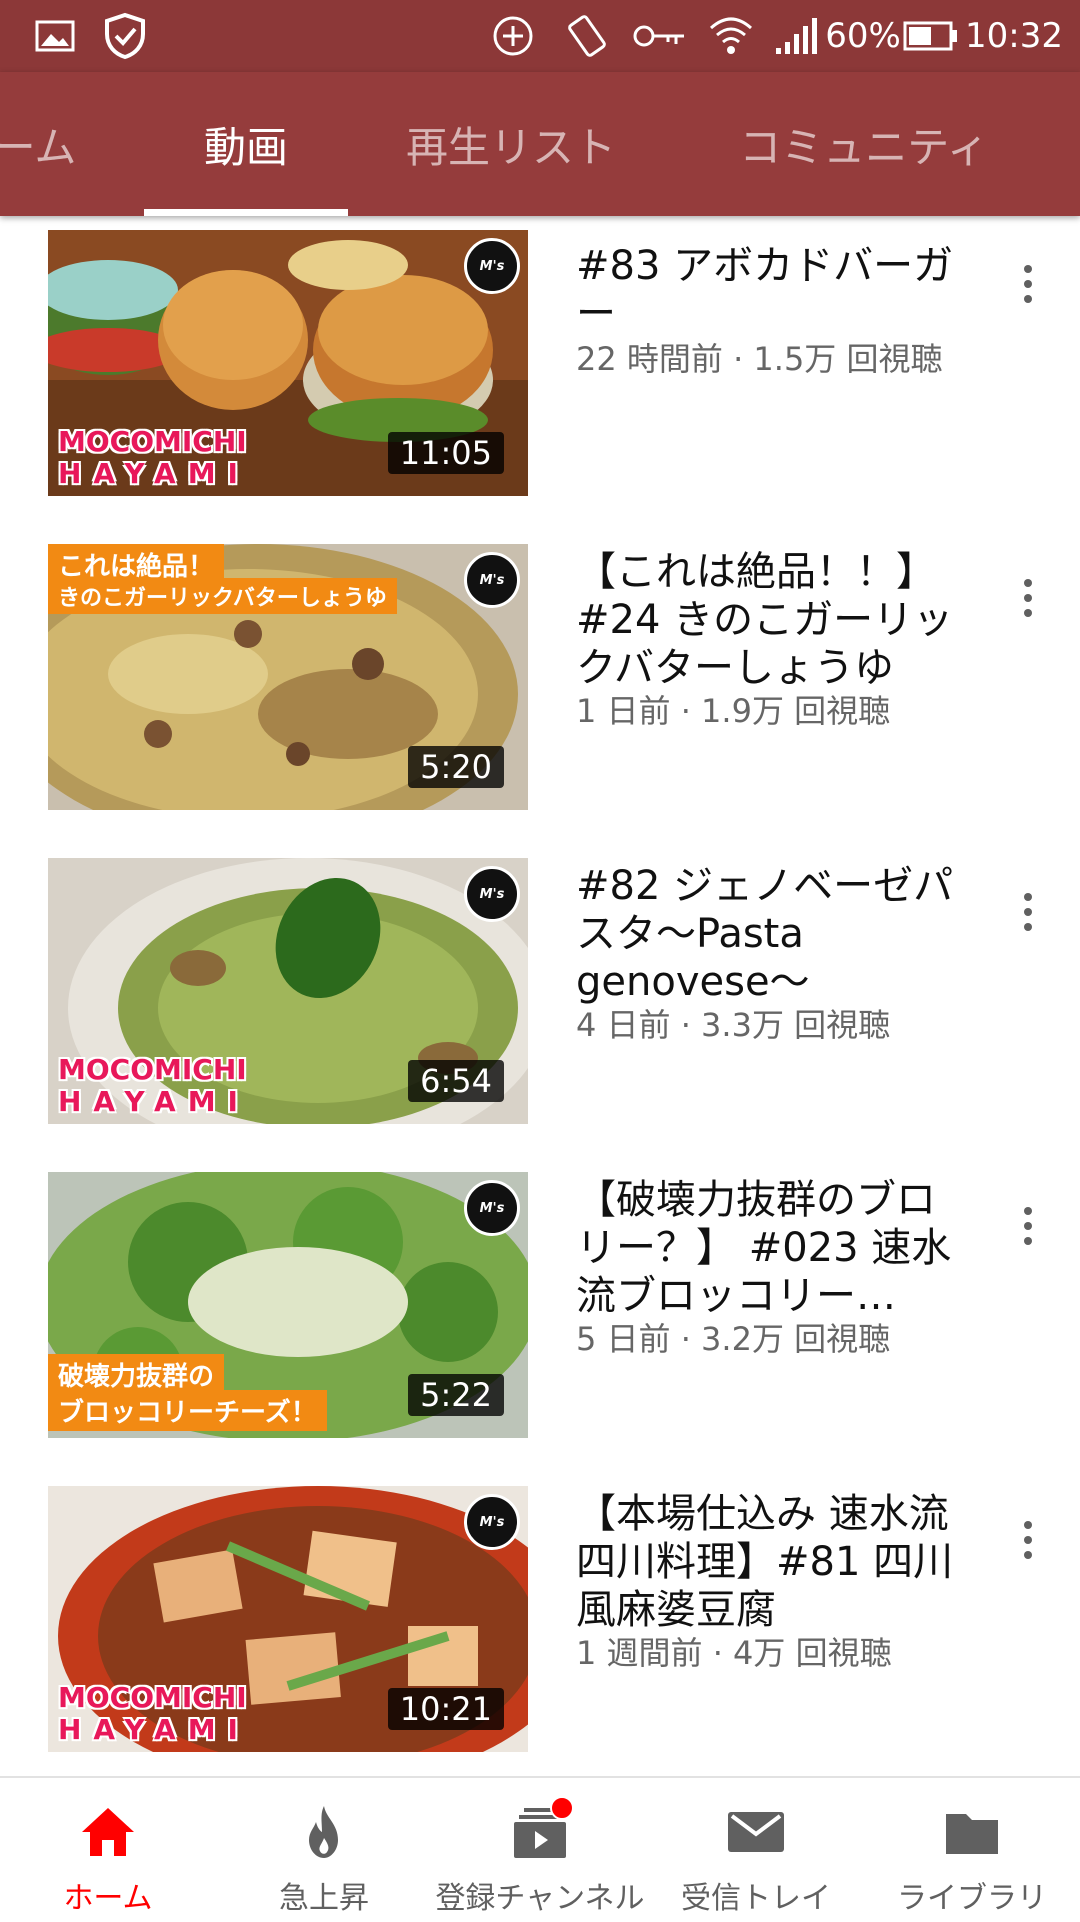 The width and height of the screenshot is (1080, 1922). What do you see at coordinates (756, 1898) in the screenshot?
I see `nav-label: 受信トレイ` at bounding box center [756, 1898].